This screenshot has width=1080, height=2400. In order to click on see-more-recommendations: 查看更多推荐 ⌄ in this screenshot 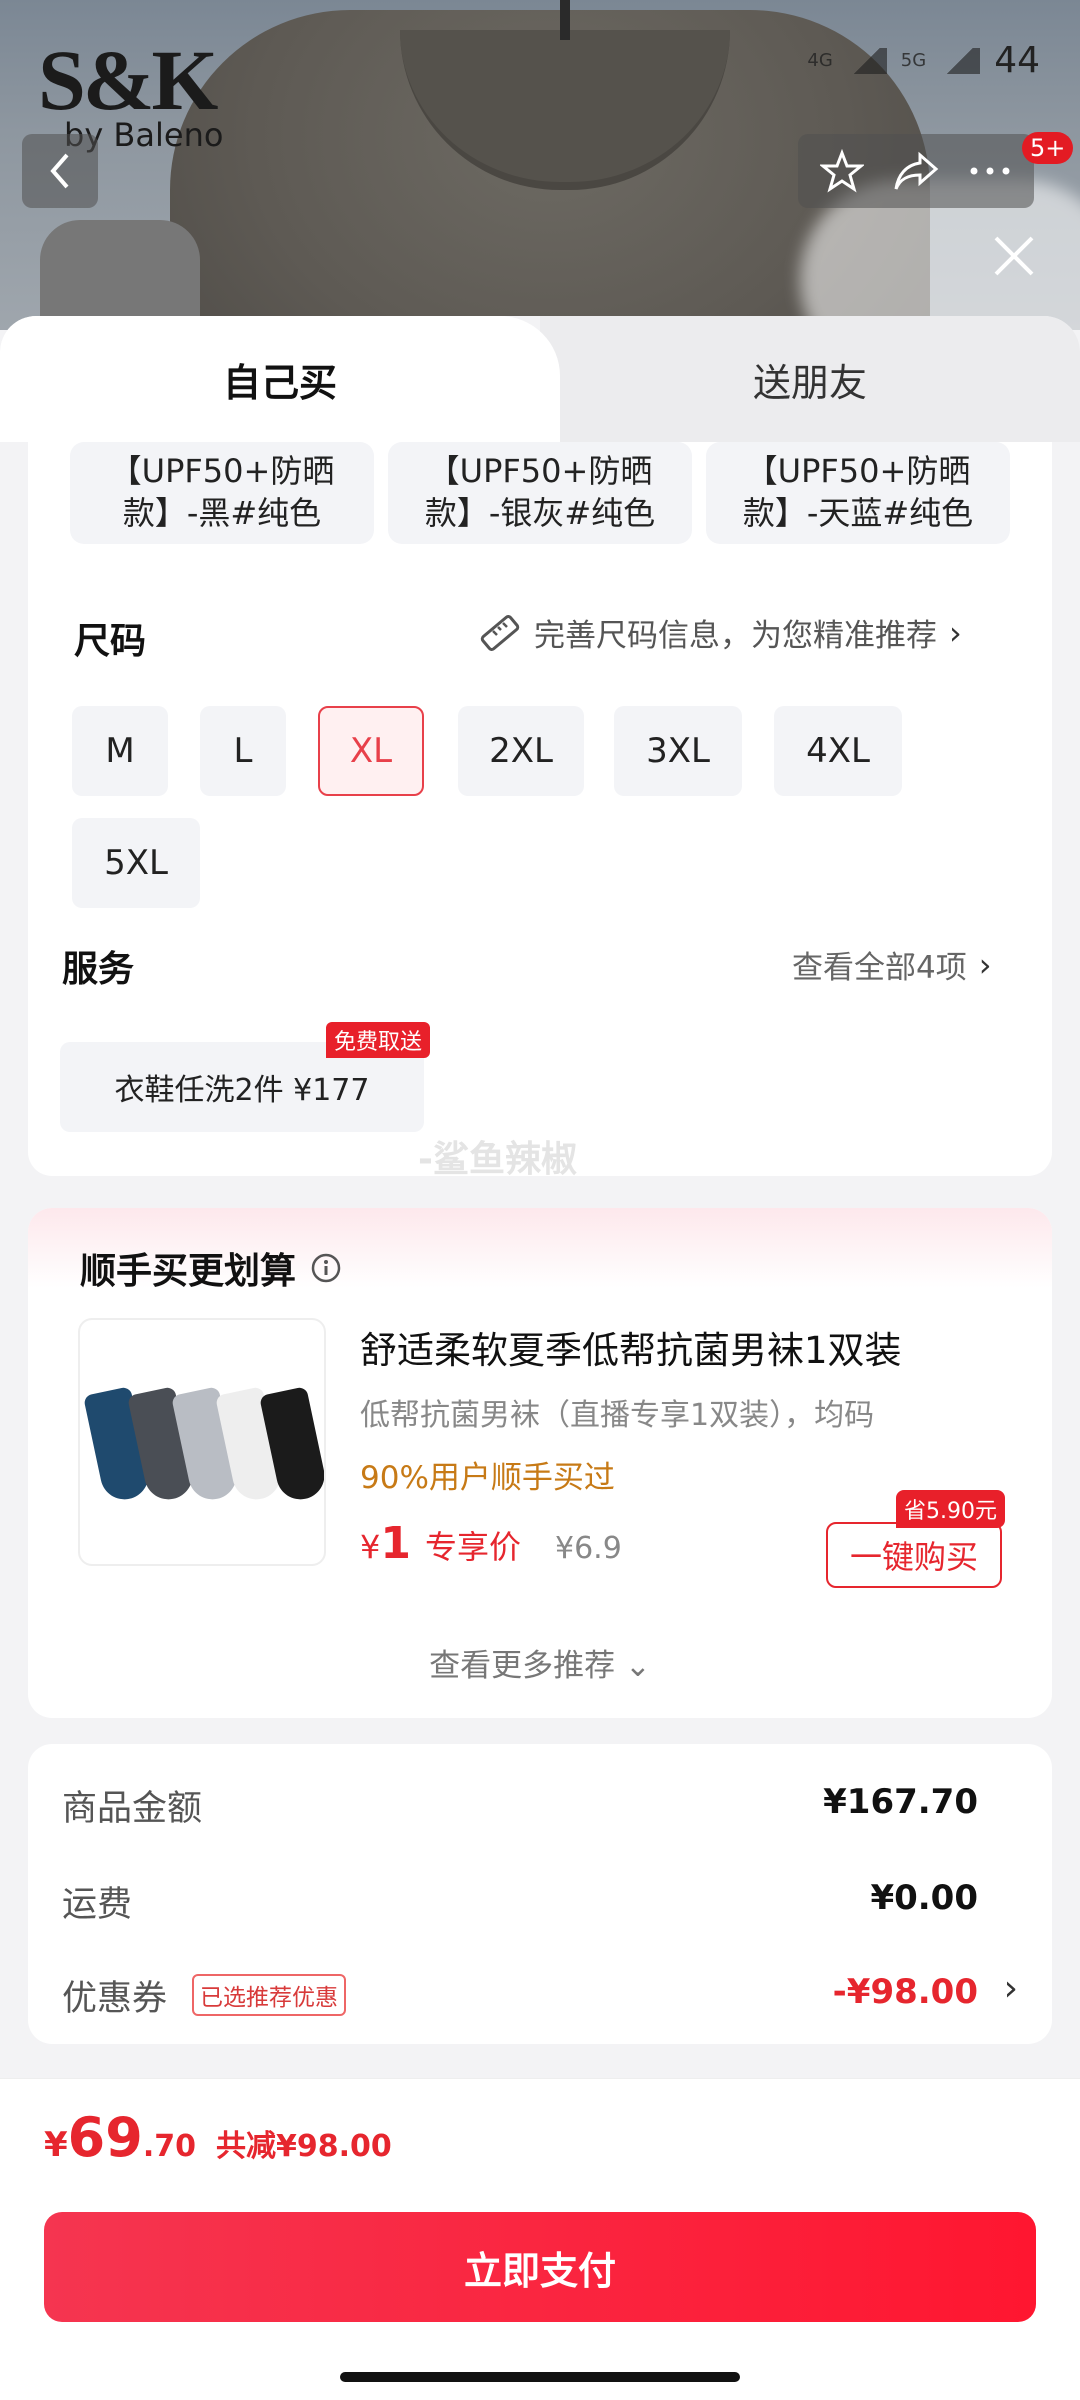, I will do `click(540, 1662)`.